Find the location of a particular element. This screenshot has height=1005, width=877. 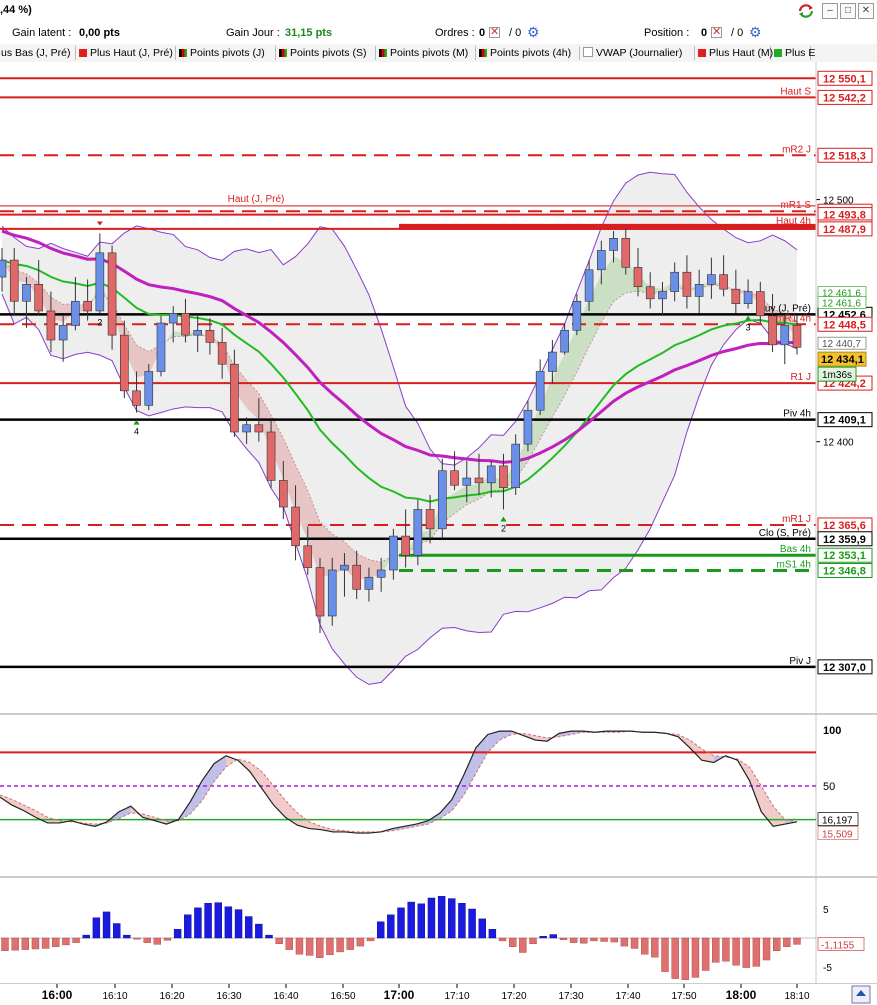

close-orders-icon: ✕ is located at coordinates (494, 32).